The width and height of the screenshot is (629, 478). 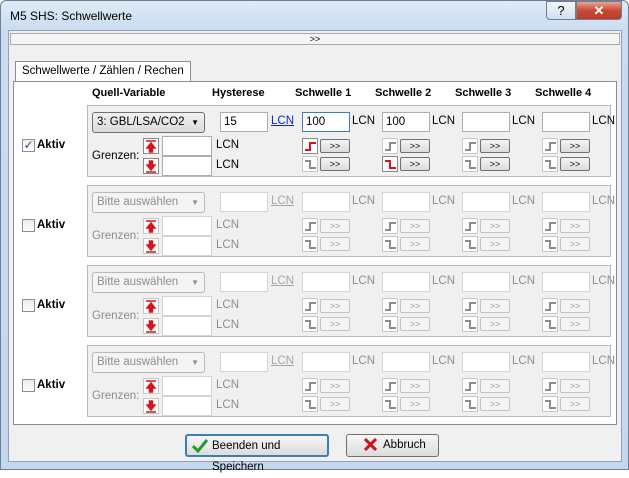 What do you see at coordinates (187, 246) in the screenshot?
I see `lower-limit-input` at bounding box center [187, 246].